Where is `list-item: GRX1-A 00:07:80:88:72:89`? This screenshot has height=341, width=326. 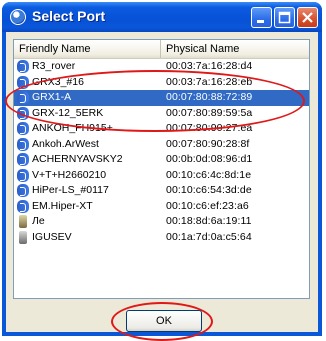
list-item: GRX1-A 00:07:80:88:72:89 is located at coordinates (161, 98).